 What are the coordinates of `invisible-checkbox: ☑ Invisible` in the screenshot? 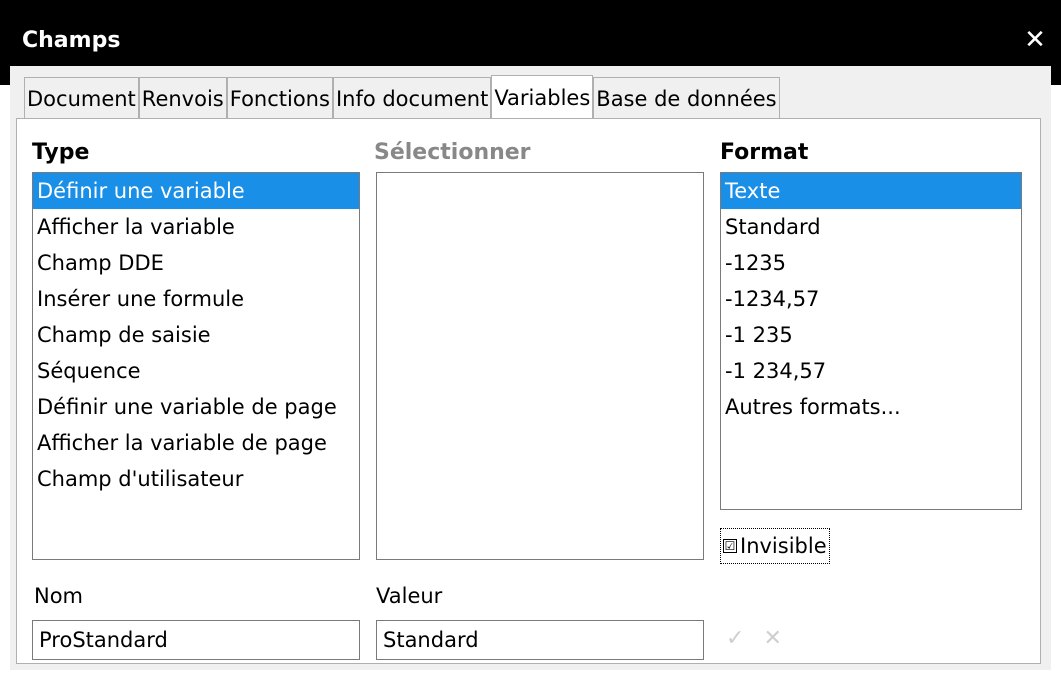 It's located at (775, 546).